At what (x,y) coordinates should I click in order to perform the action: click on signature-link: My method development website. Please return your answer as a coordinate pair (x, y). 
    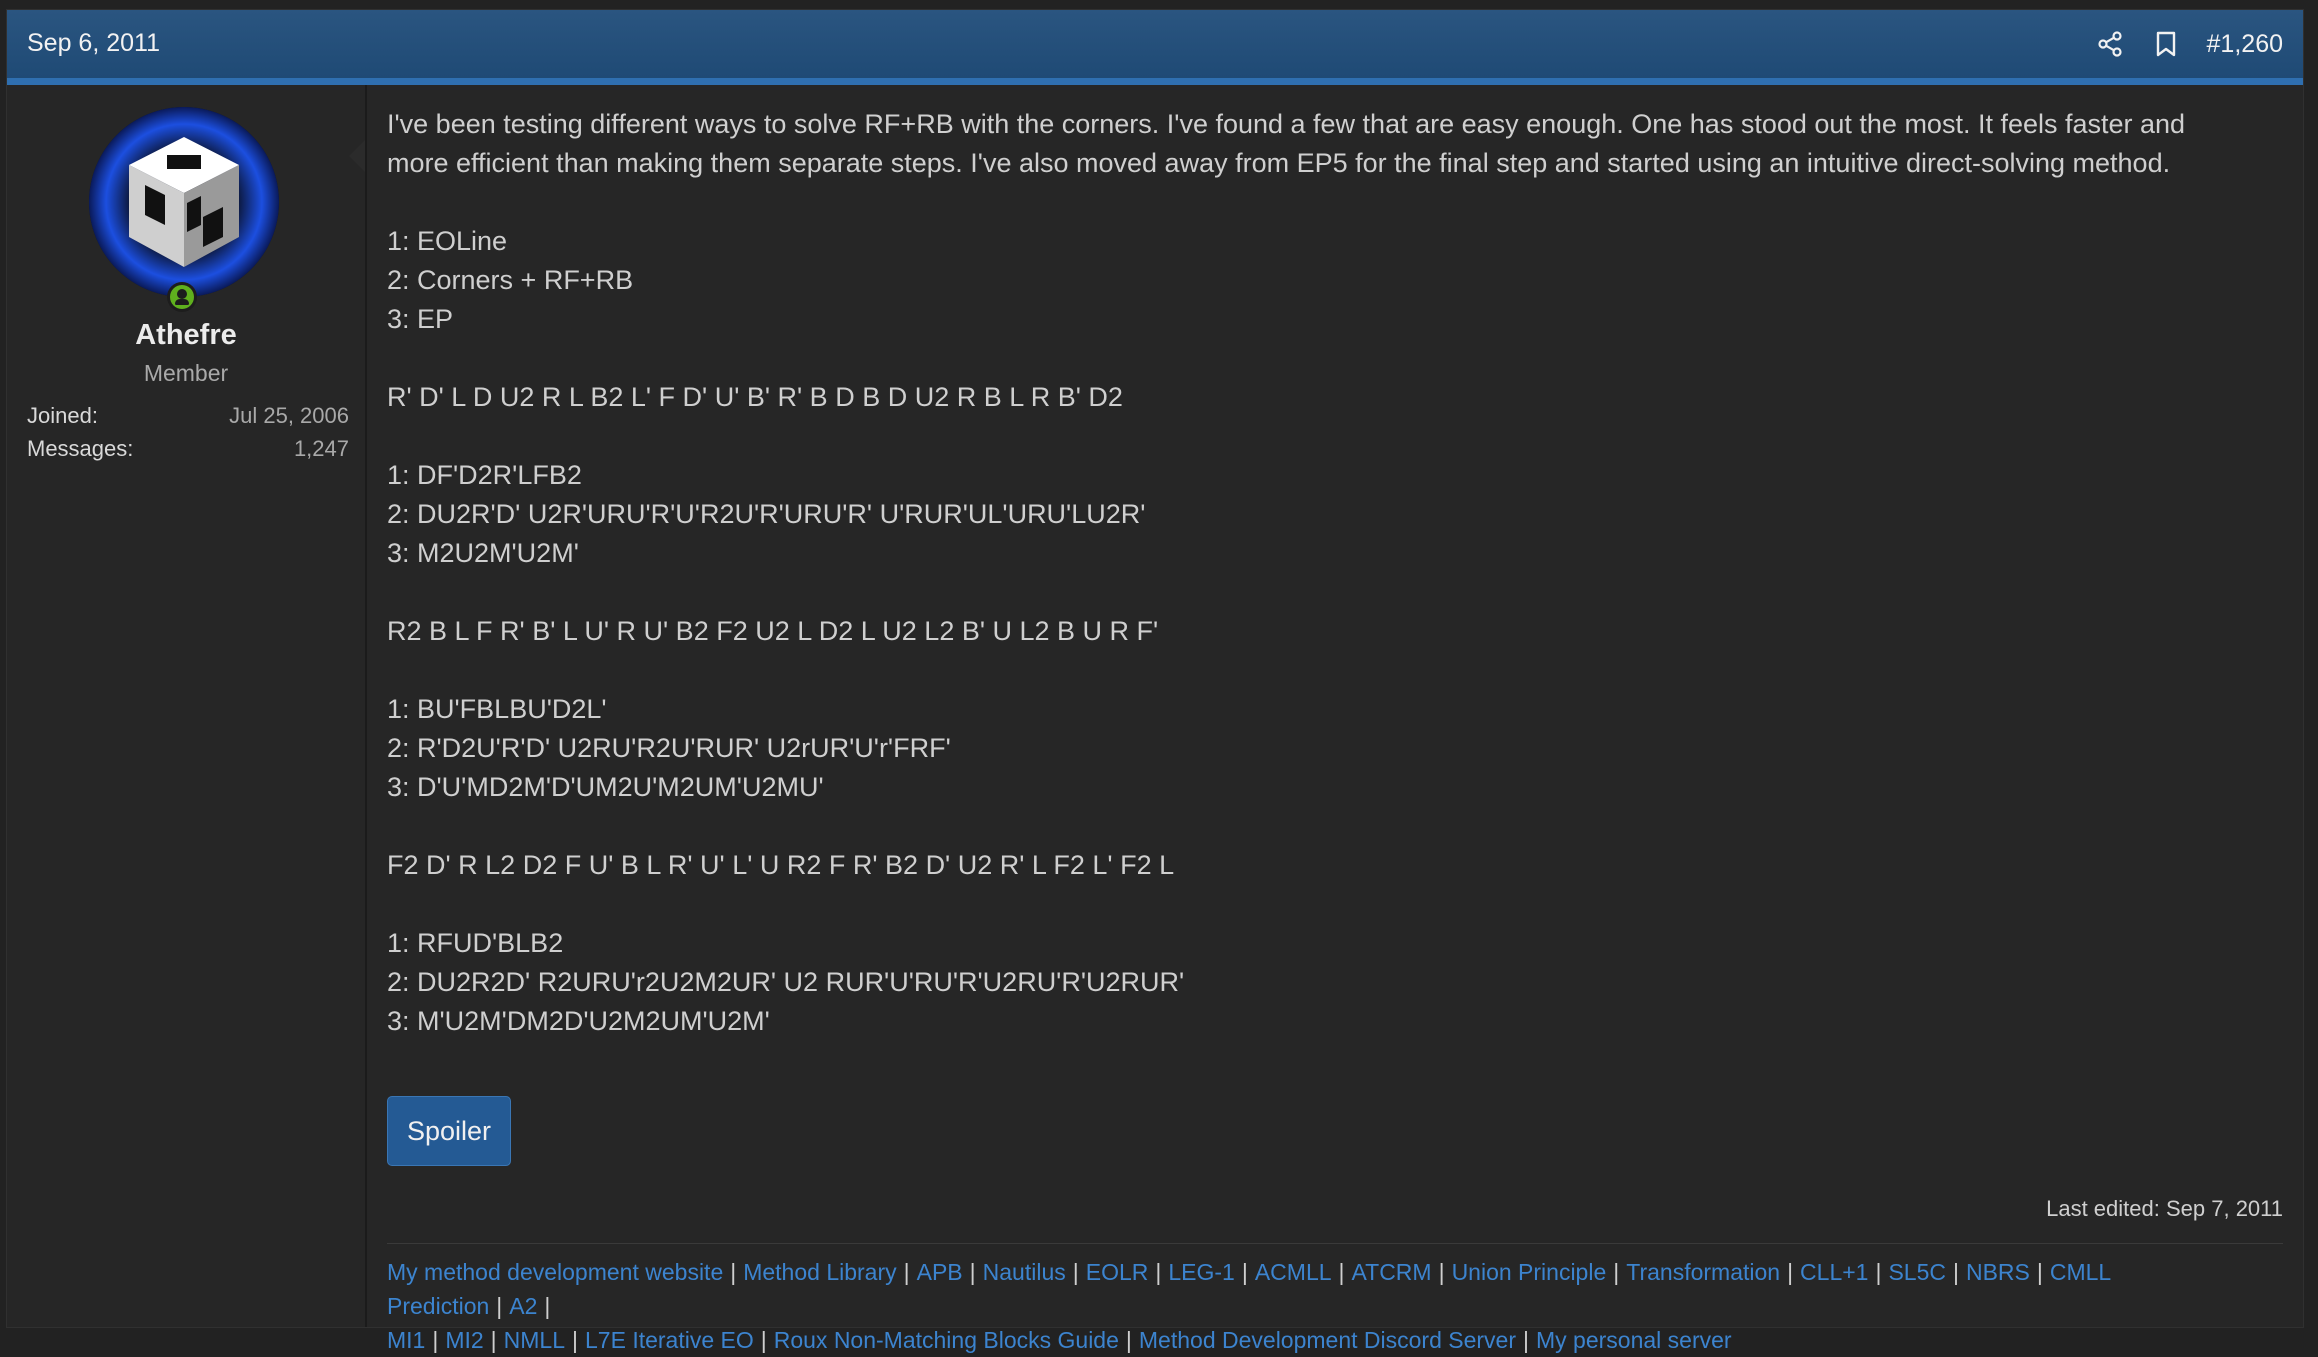
    Looking at the image, I should click on (555, 1272).